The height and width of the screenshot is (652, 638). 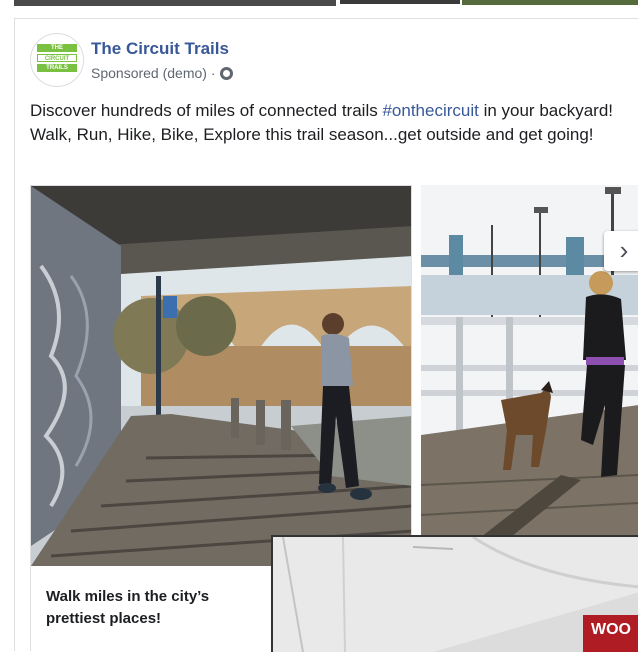 I want to click on carousel-next-button: ›, so click(x=621, y=251).